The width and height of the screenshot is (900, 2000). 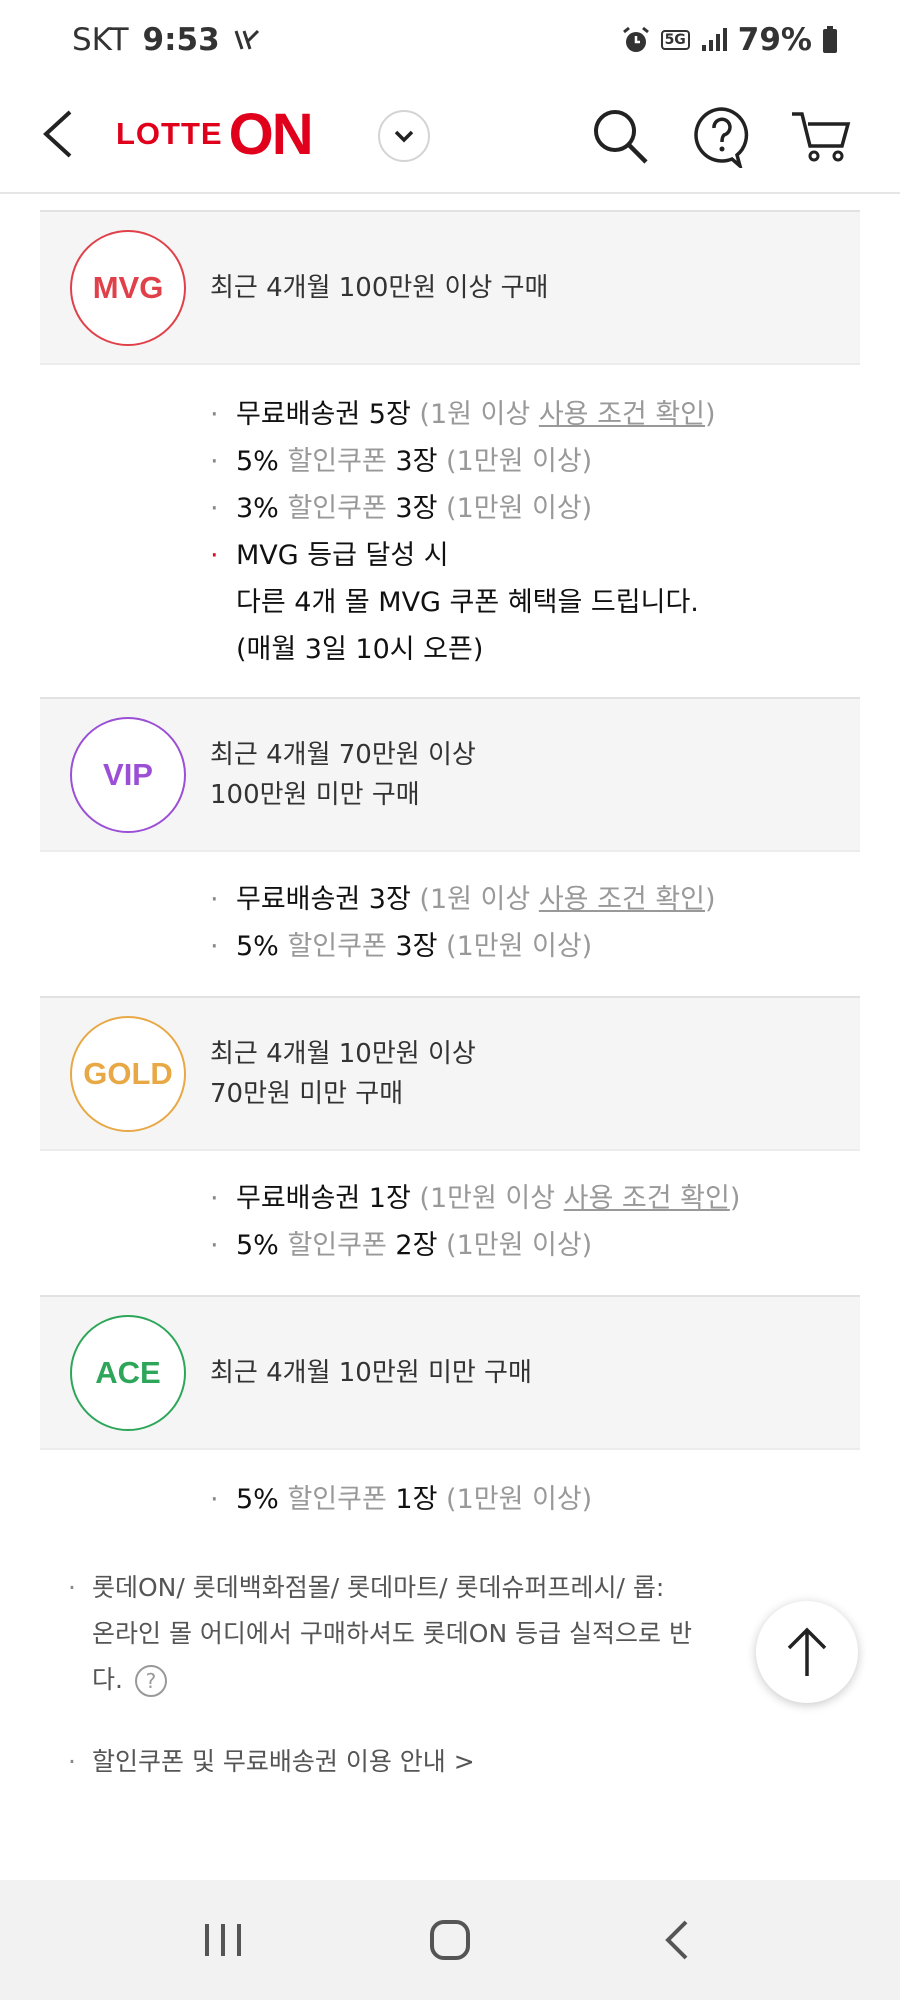 I want to click on arrow-up-icon, so click(x=807, y=1651).